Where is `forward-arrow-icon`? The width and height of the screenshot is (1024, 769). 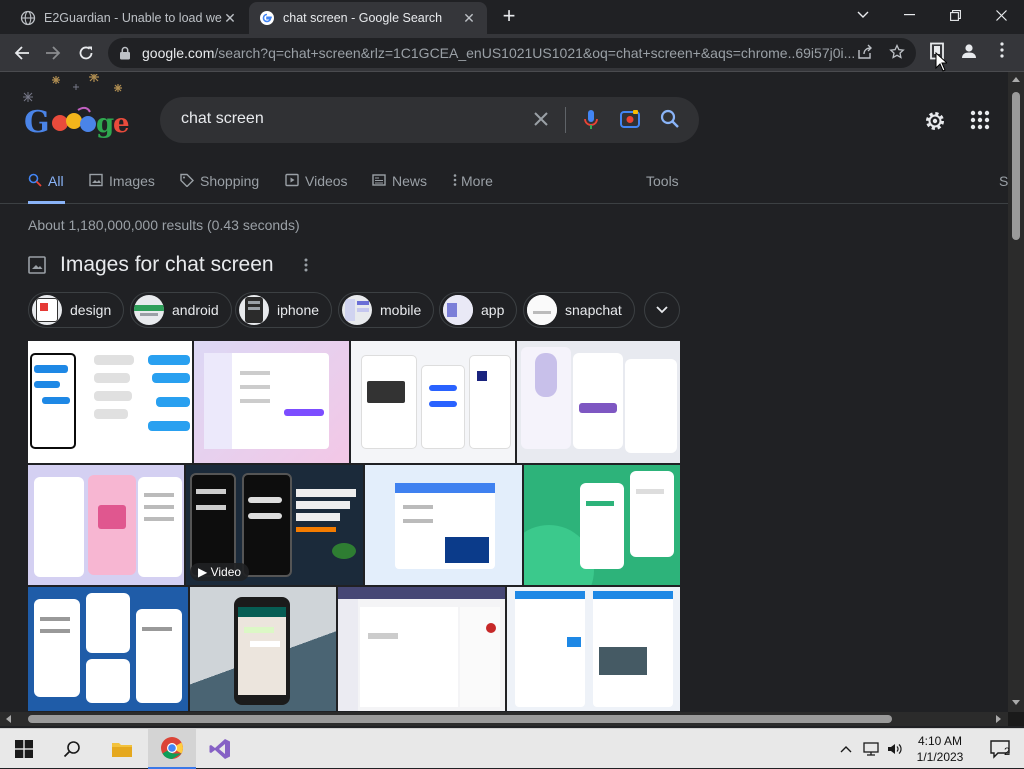
forward-arrow-icon is located at coordinates (53, 53).